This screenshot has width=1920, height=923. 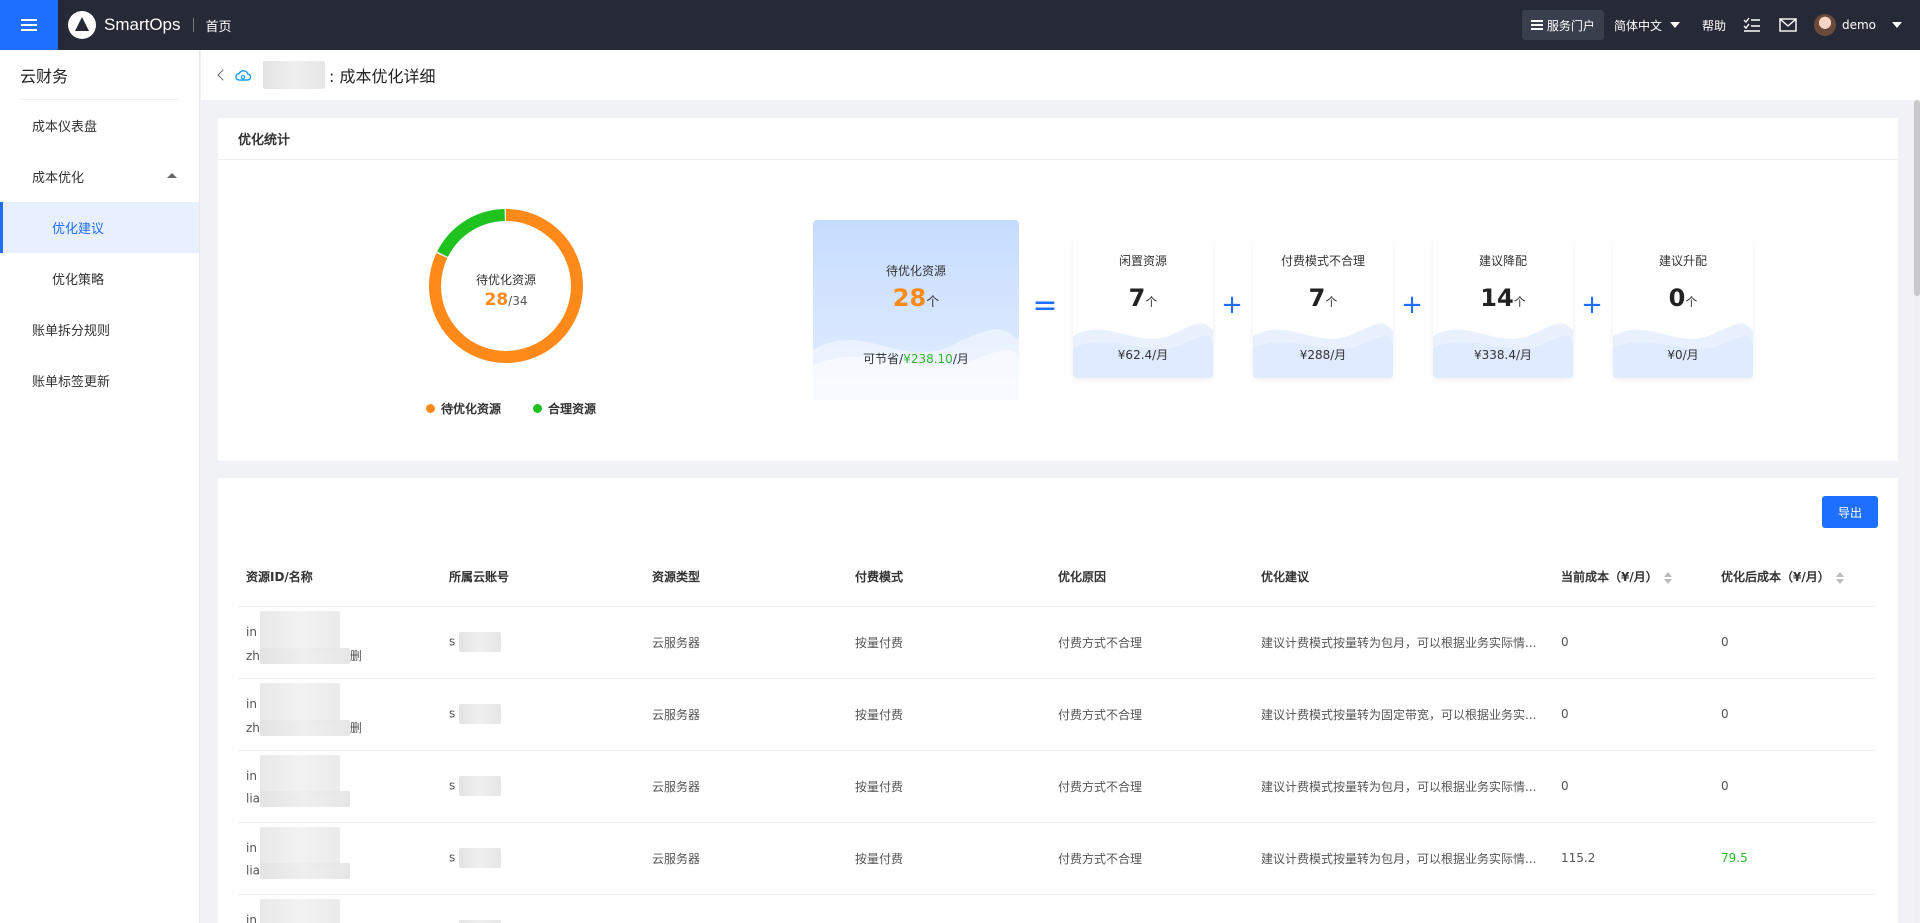 I want to click on resource-id-cell: in, so click(x=339, y=908).